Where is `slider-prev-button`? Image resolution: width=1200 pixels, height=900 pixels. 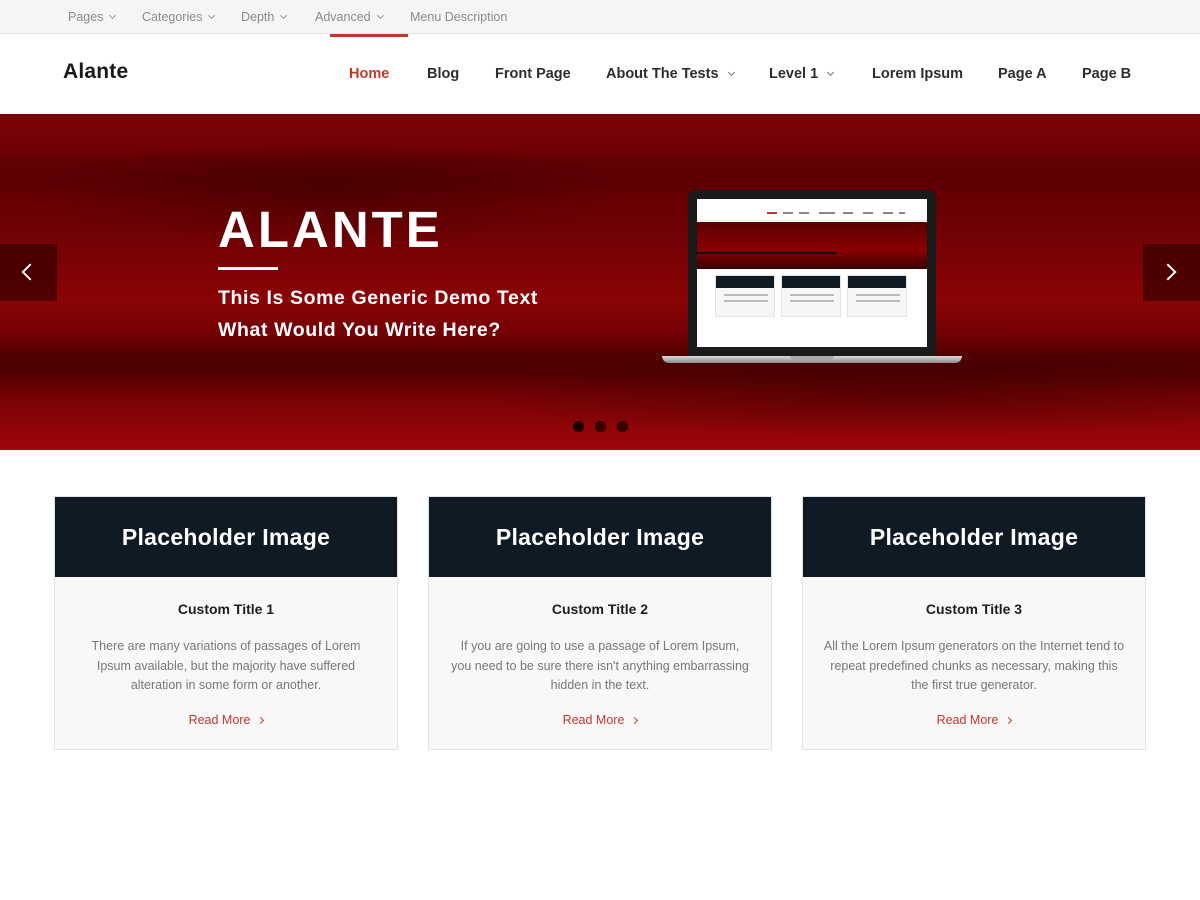 slider-prev-button is located at coordinates (28, 272).